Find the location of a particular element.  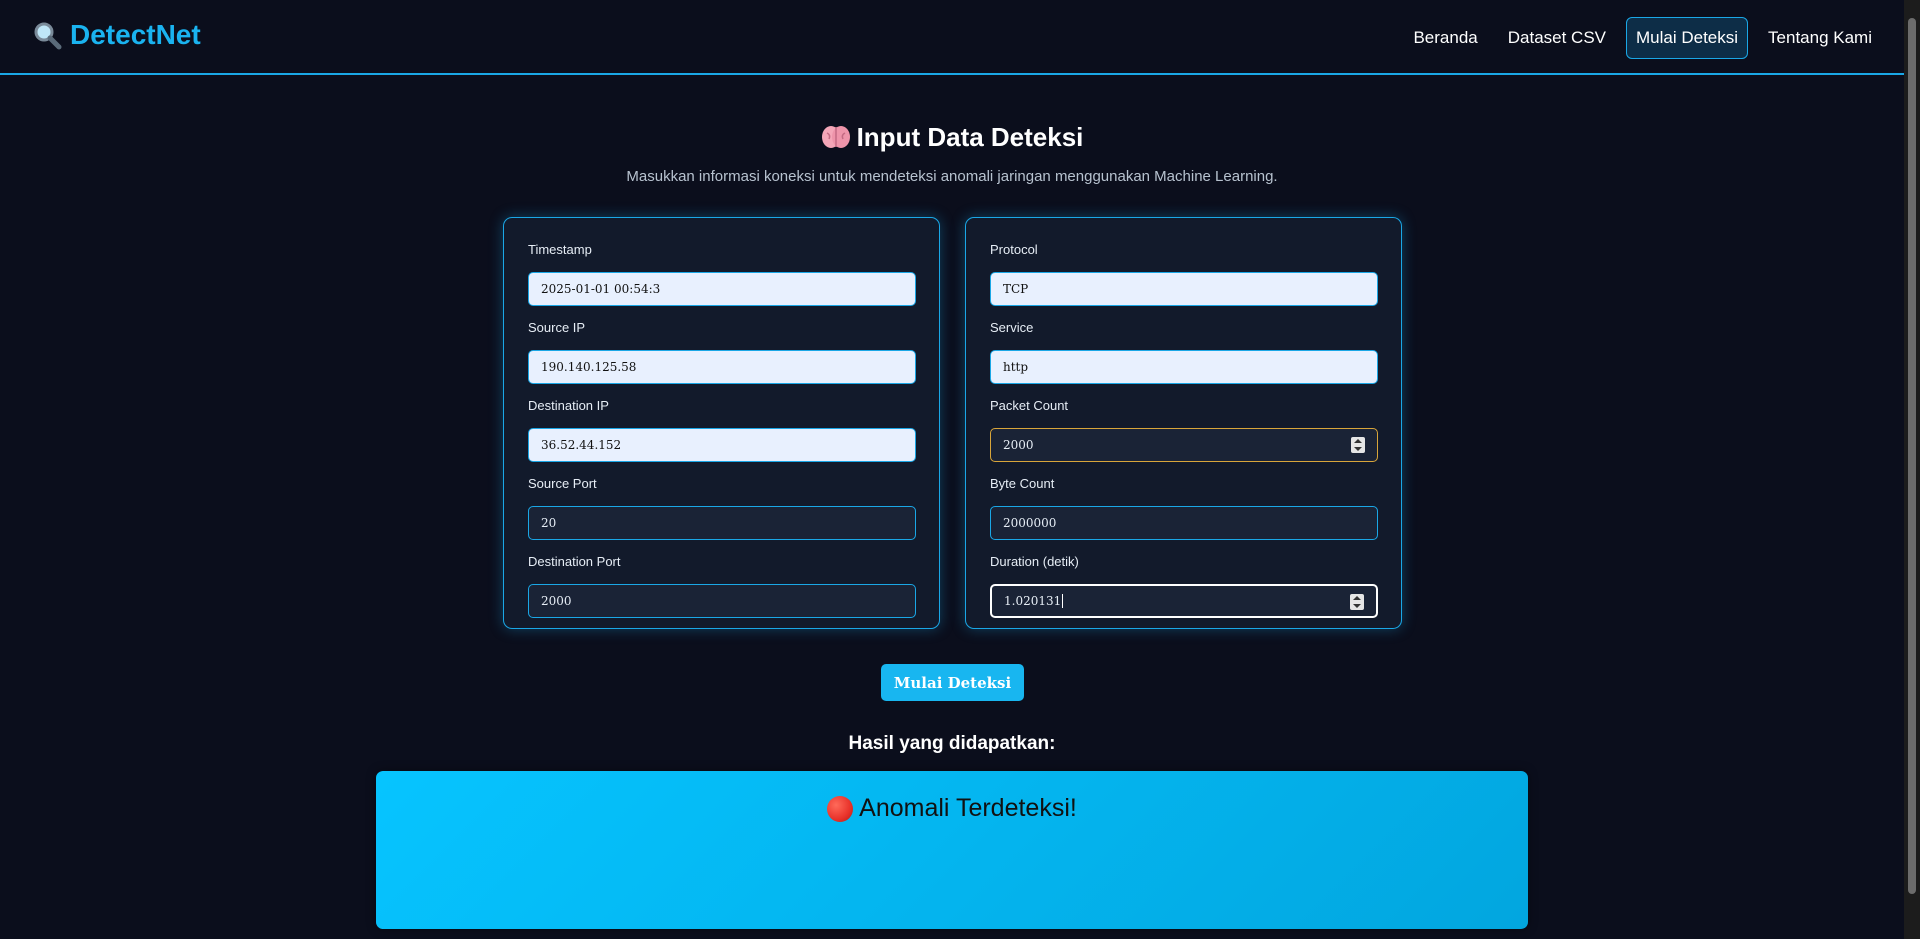

source-ip-value: 190.140.125.58 is located at coordinates (589, 367).